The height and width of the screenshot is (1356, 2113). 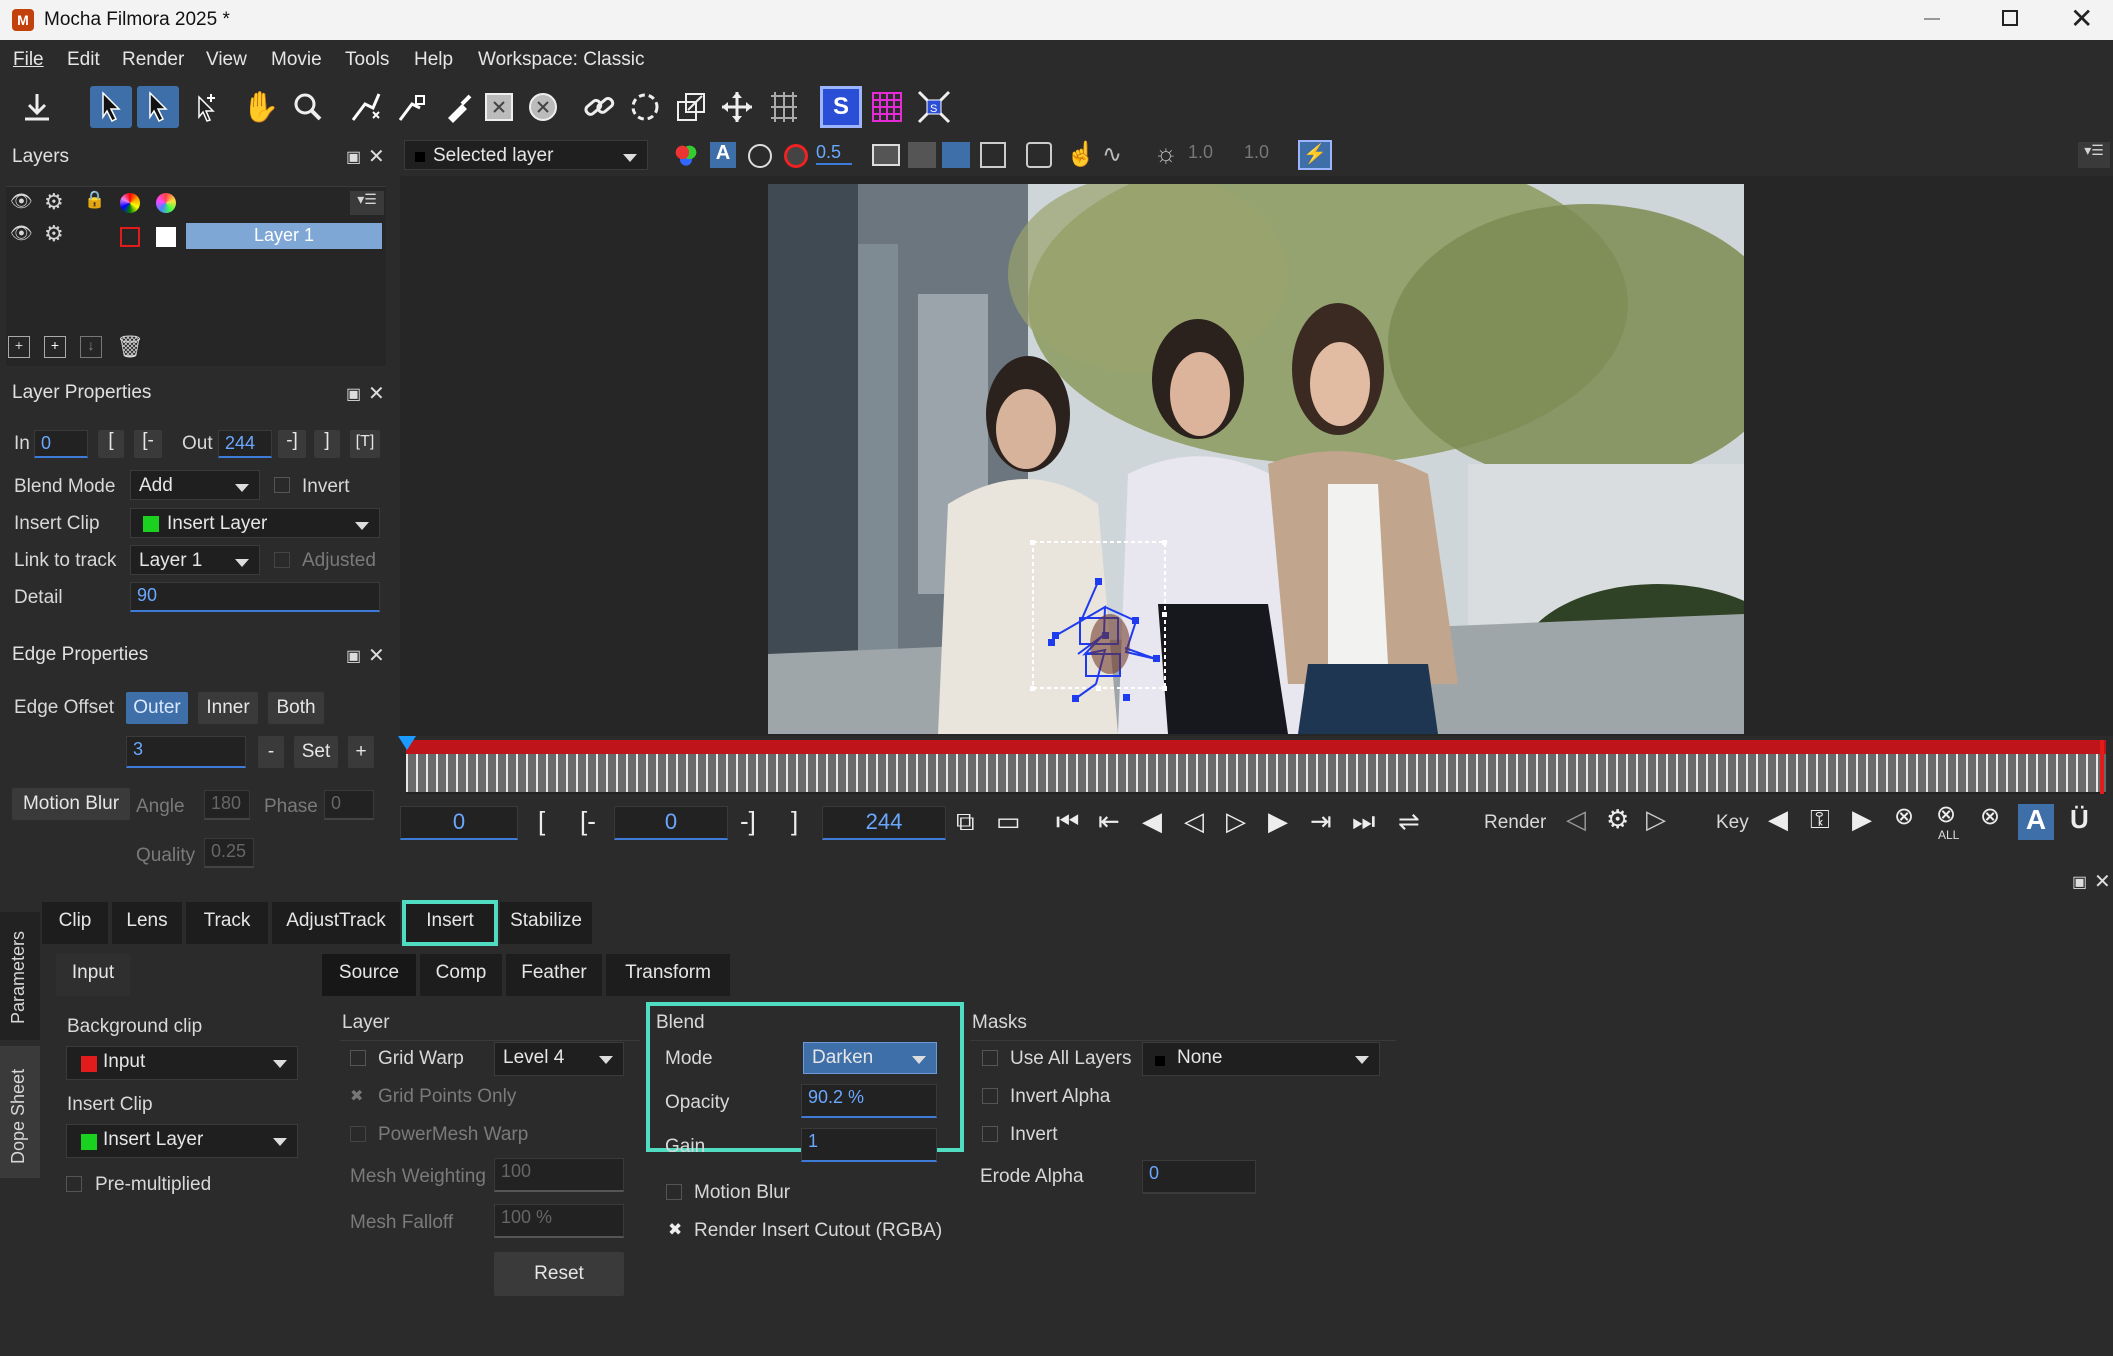 I want to click on tab-lens: Lens, so click(x=147, y=923).